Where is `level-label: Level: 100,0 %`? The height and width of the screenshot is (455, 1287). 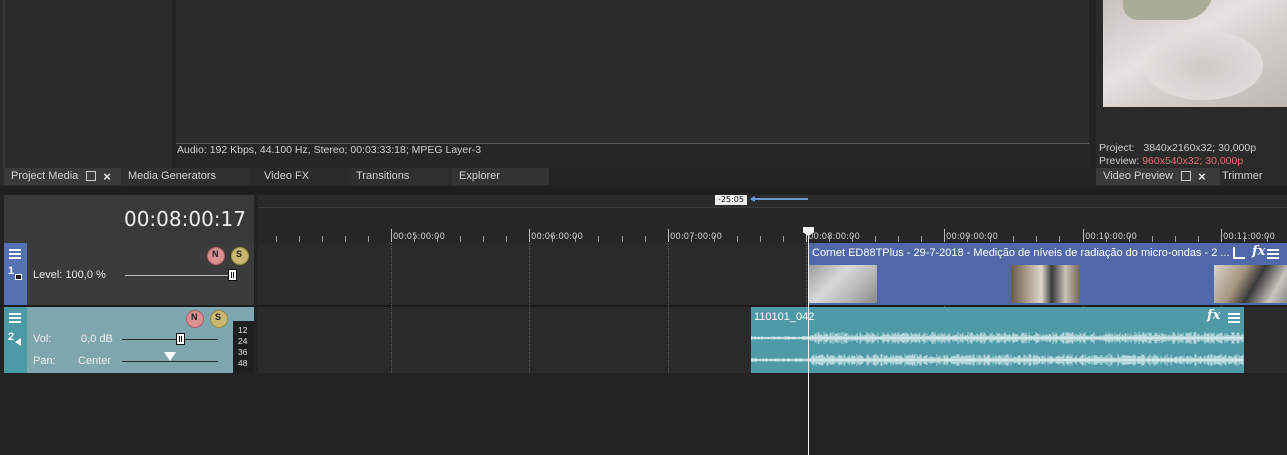 level-label: Level: 100,0 % is located at coordinates (69, 275).